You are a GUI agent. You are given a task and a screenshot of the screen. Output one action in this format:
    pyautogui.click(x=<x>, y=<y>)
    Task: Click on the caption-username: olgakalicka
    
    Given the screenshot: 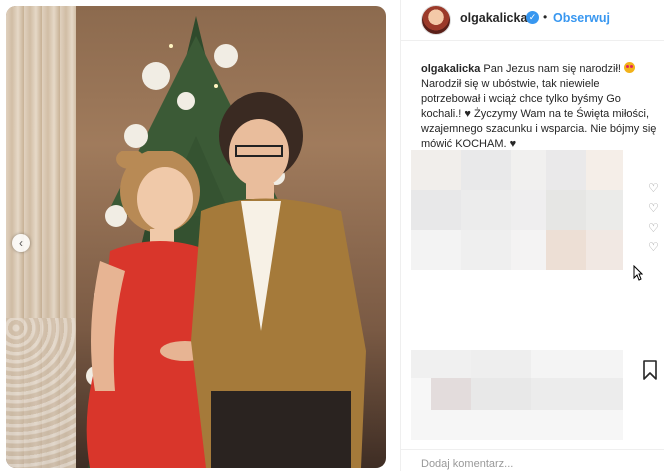 What is the action you would take?
    pyautogui.click(x=450, y=69)
    